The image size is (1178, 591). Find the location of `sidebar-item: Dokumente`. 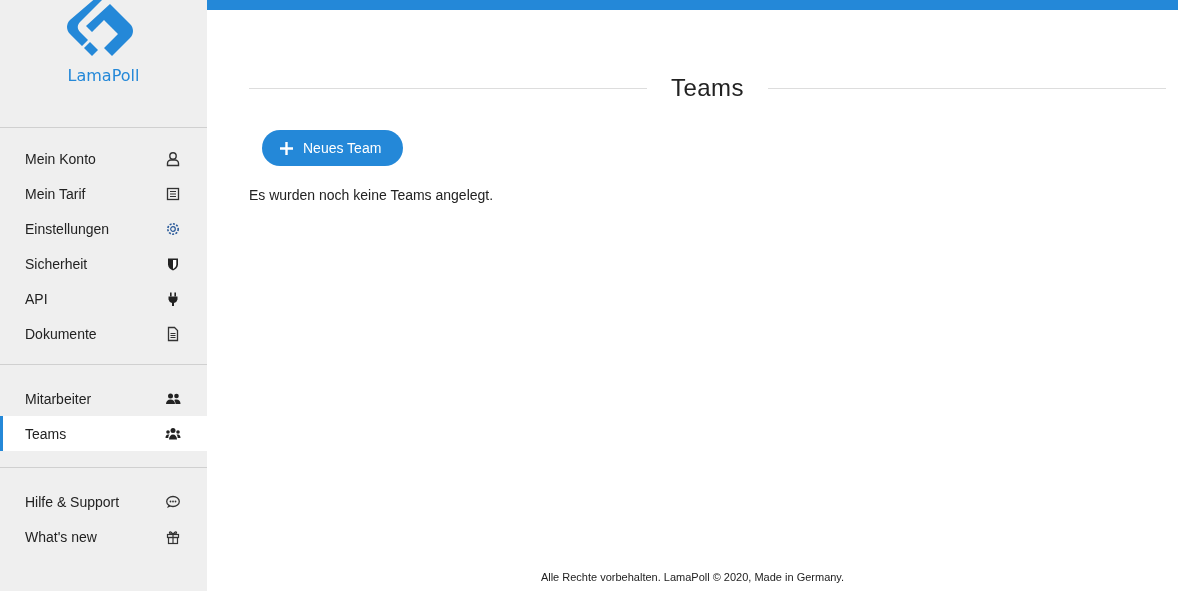

sidebar-item: Dokumente is located at coordinates (103, 333).